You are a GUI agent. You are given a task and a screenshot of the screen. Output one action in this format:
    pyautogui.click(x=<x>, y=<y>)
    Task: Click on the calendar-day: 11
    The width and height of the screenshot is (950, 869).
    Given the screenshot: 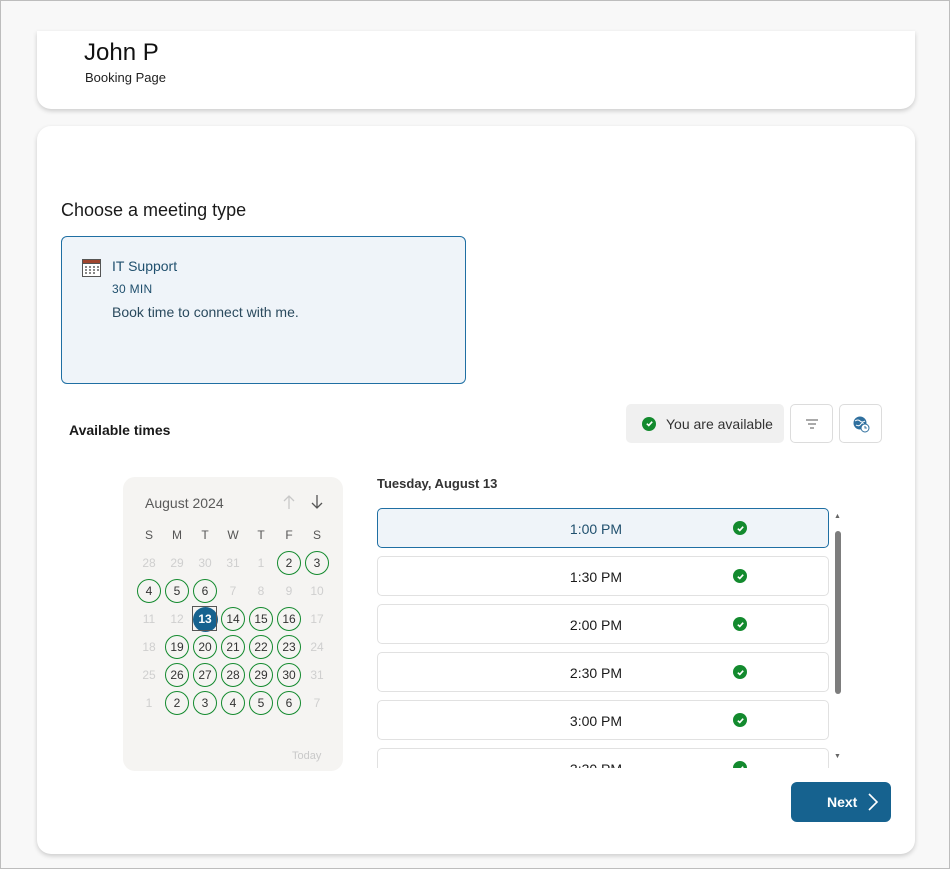 What is the action you would take?
    pyautogui.click(x=149, y=619)
    